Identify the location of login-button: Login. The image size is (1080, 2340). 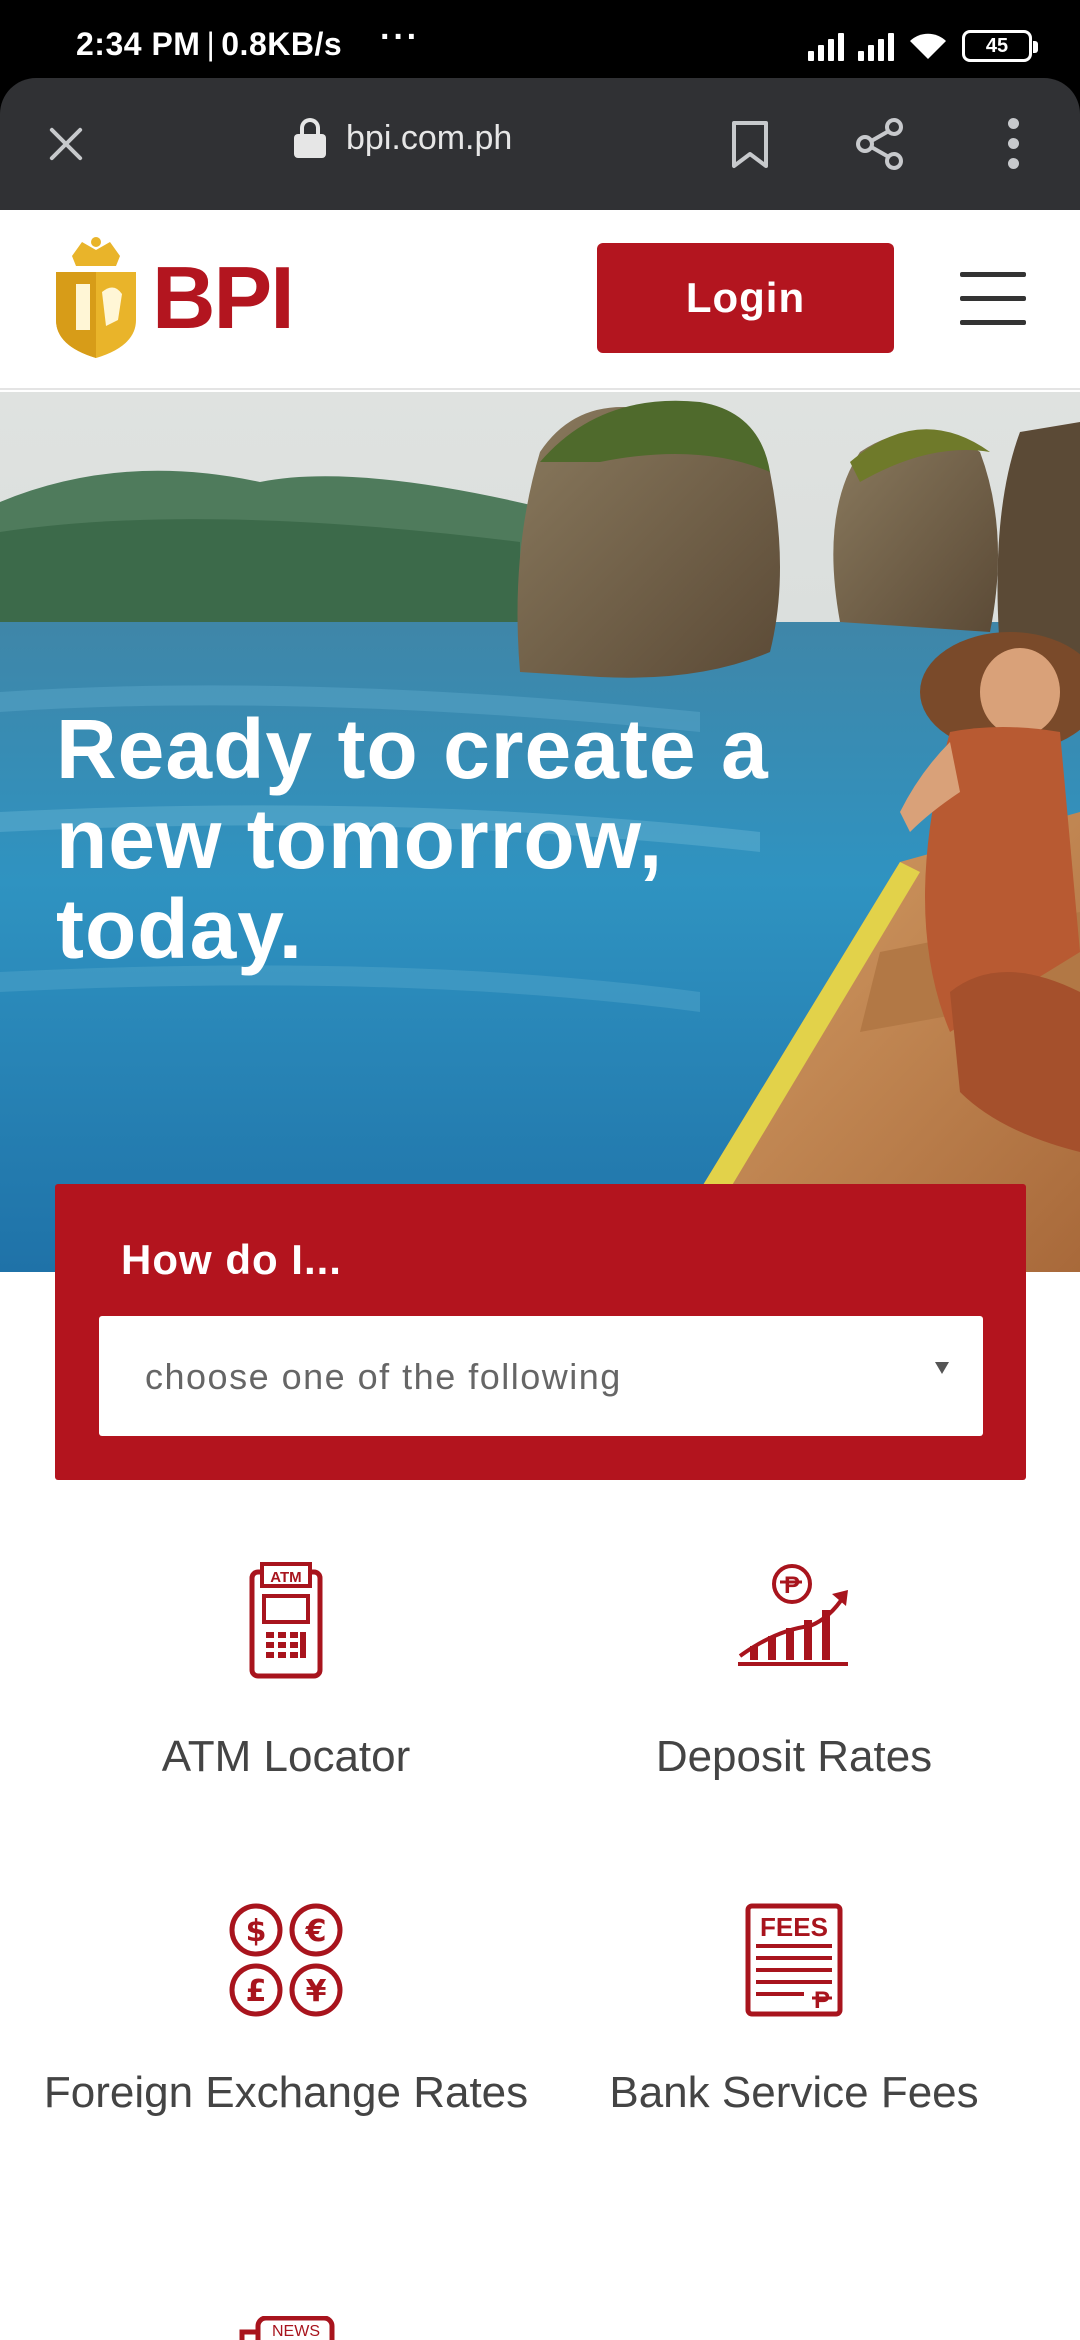
(745, 298).